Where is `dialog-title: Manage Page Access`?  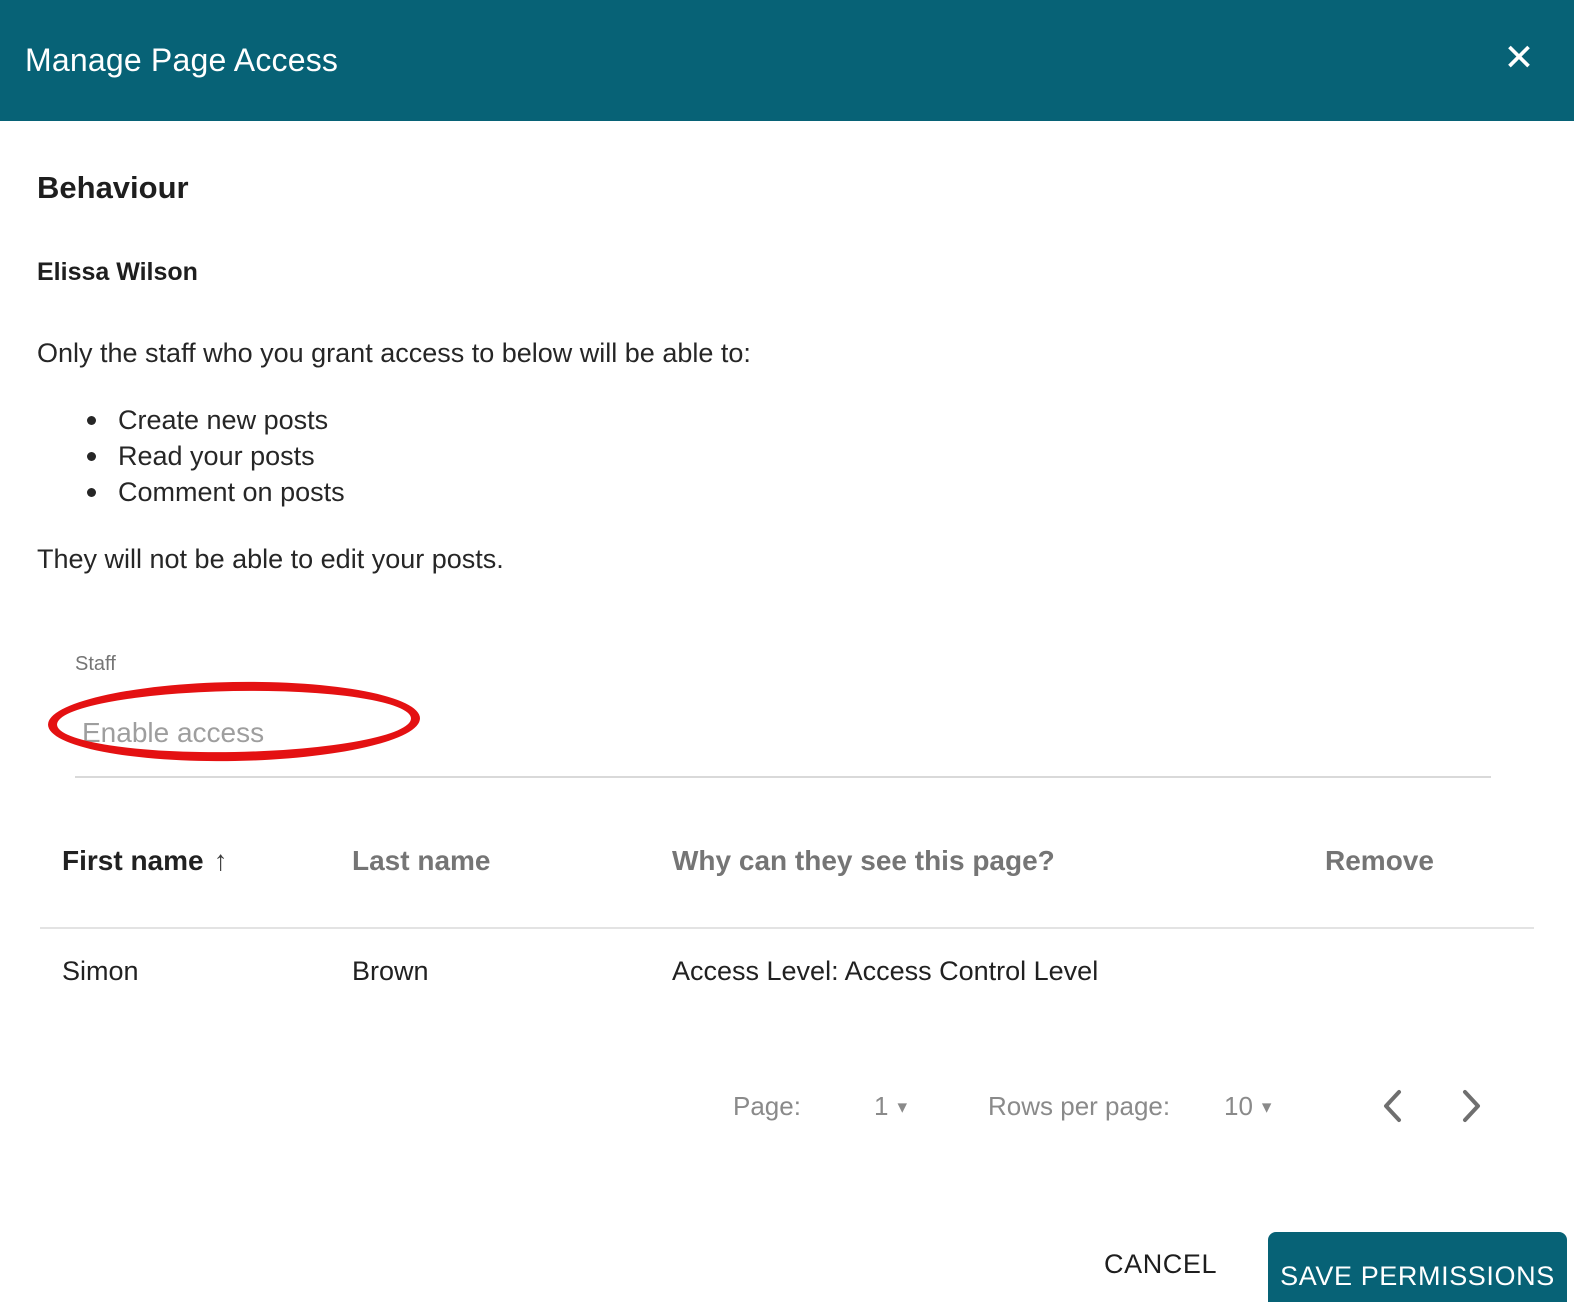
dialog-title: Manage Page Access is located at coordinates (182, 60).